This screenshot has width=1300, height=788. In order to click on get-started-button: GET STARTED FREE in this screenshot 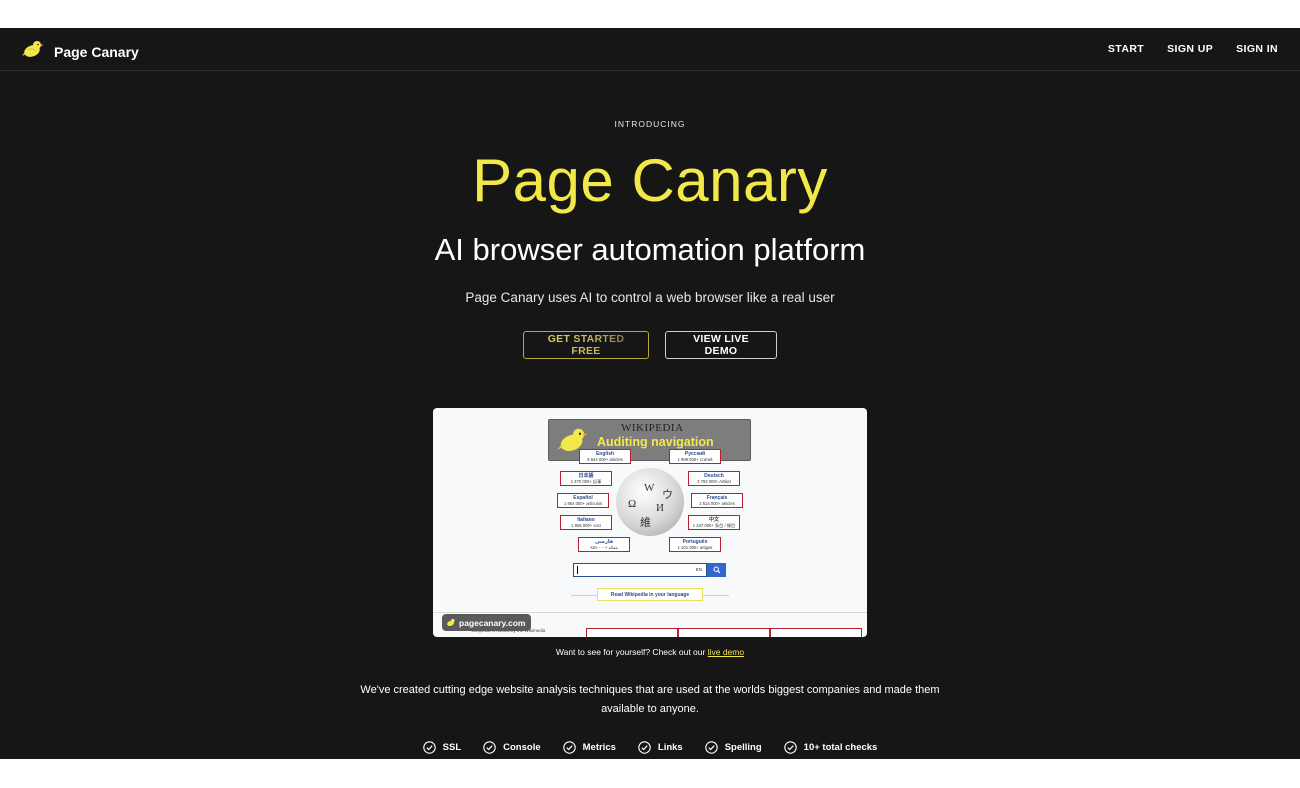, I will do `click(586, 345)`.